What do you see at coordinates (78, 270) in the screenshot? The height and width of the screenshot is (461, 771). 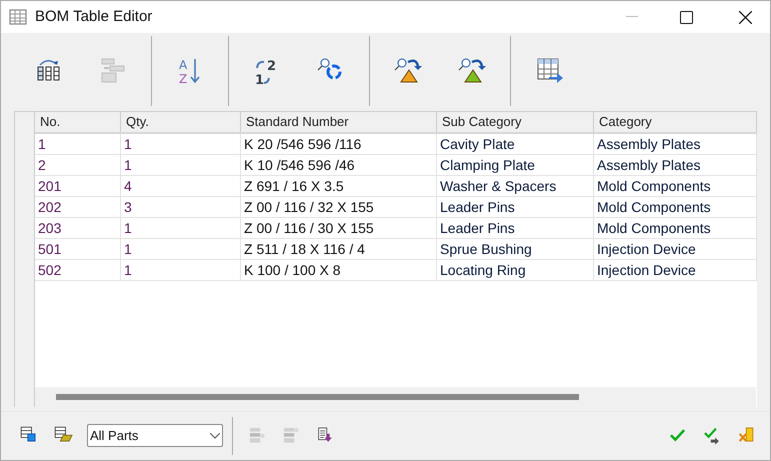 I see `table-cell: 502` at bounding box center [78, 270].